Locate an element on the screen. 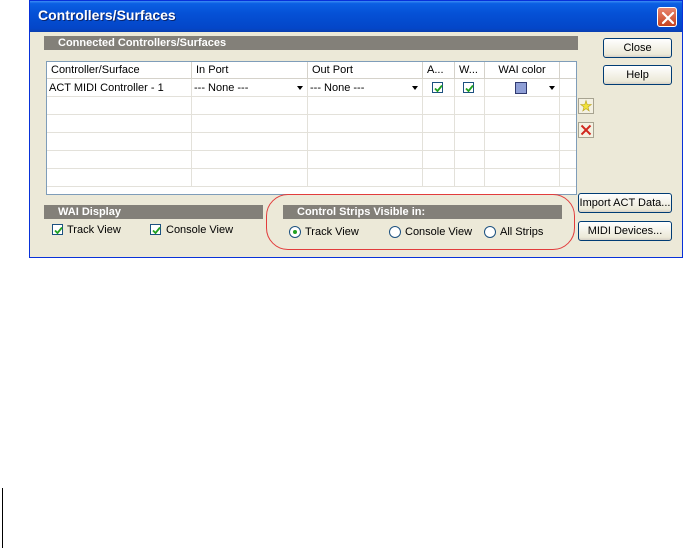 The image size is (686, 549). wai-color-select is located at coordinates (522, 88).